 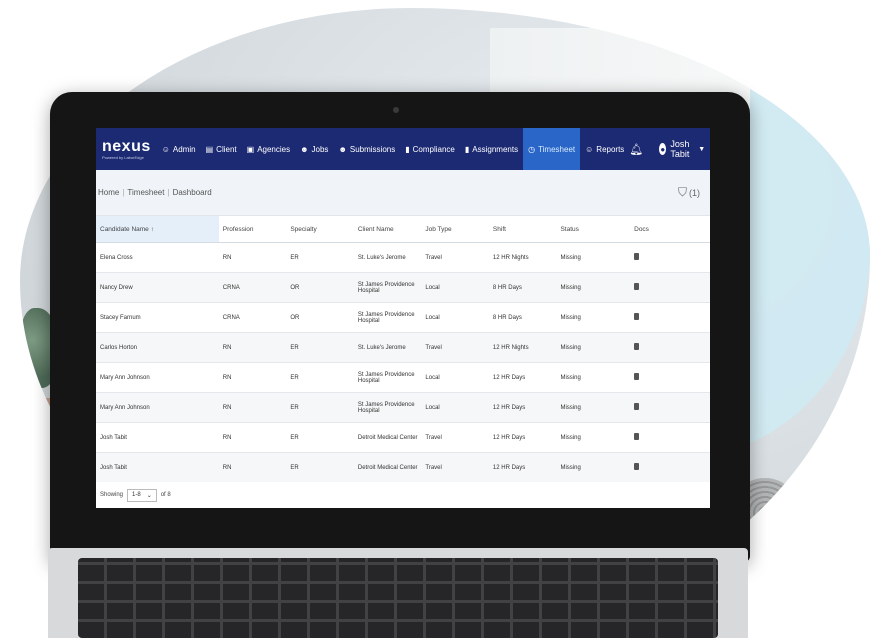 What do you see at coordinates (702, 149) in the screenshot?
I see `chevron-down-icon: ▼` at bounding box center [702, 149].